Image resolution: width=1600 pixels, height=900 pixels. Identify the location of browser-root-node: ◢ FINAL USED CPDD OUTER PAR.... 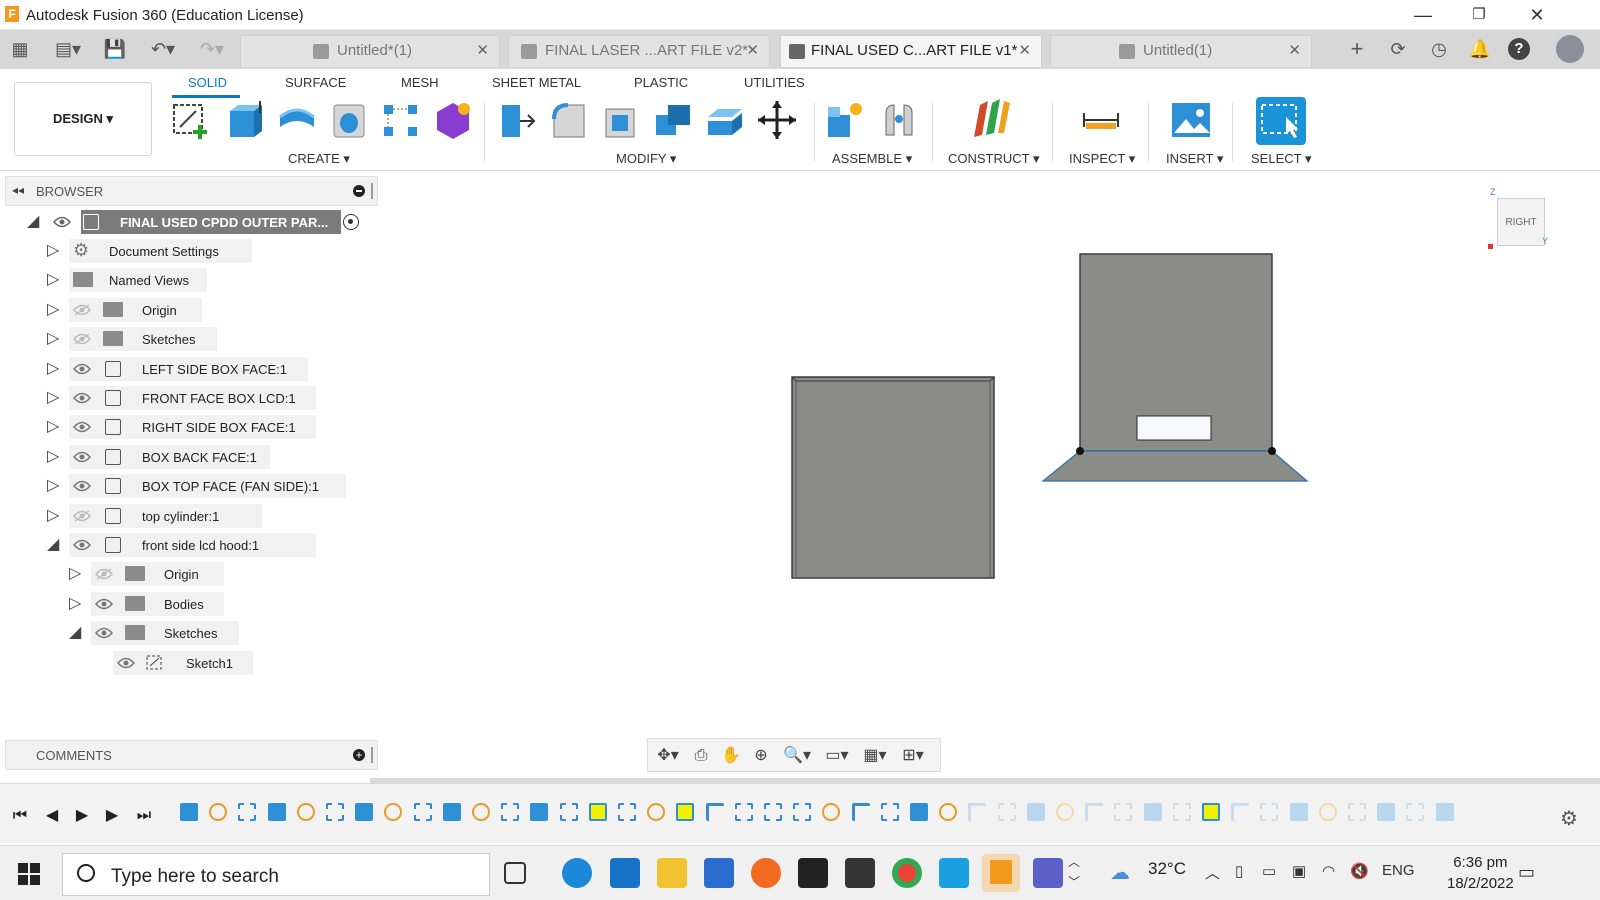
(199, 222).